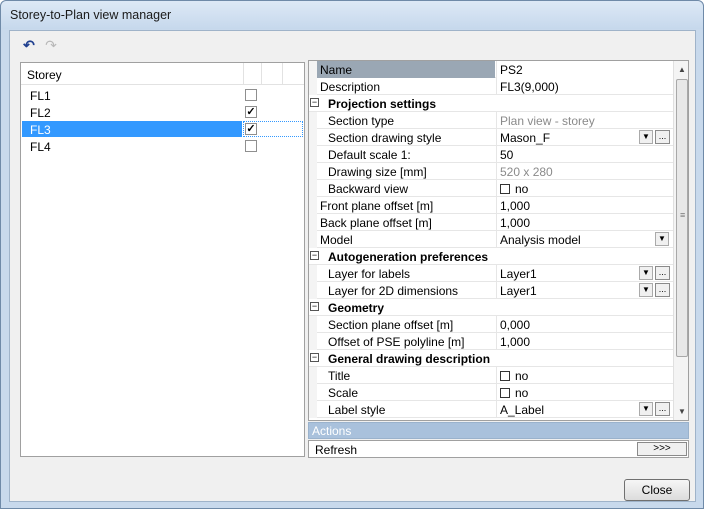 This screenshot has height=509, width=704. I want to click on prop-row-scale: Scale no, so click(491, 392).